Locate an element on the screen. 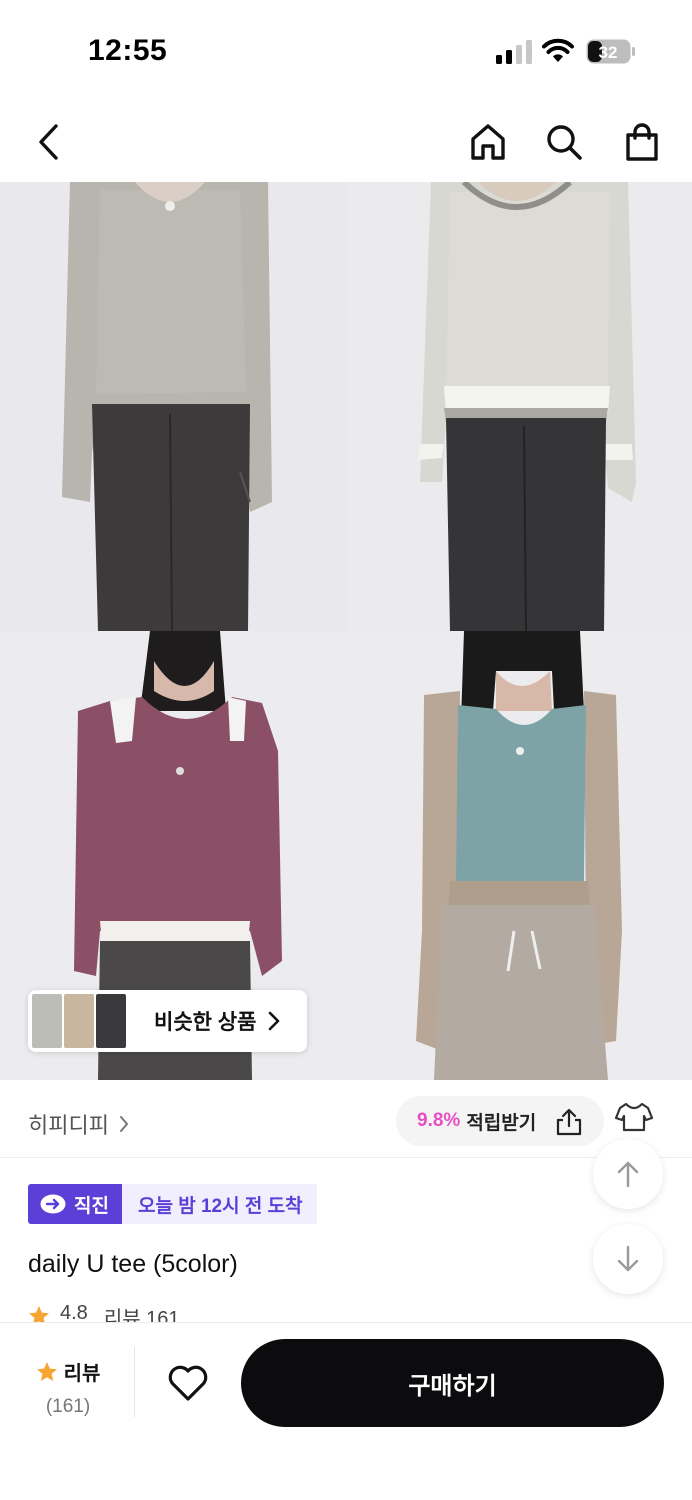 Image resolution: width=692 pixels, height=1500 pixels. store-link: 히피디피 is located at coordinates (78, 1124).